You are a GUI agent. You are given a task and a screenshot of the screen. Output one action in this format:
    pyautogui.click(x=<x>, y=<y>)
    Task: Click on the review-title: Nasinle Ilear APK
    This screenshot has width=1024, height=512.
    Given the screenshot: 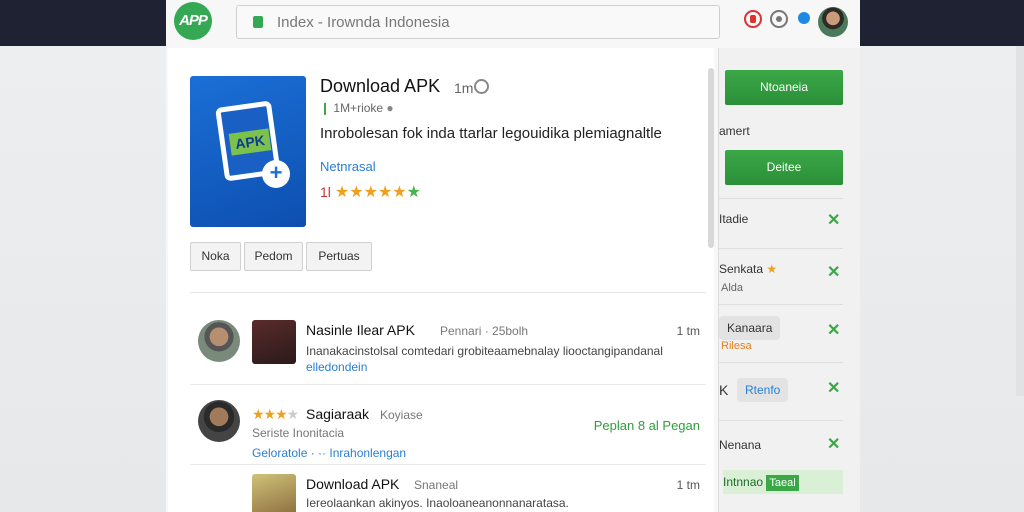 What is the action you would take?
    pyautogui.click(x=360, y=330)
    